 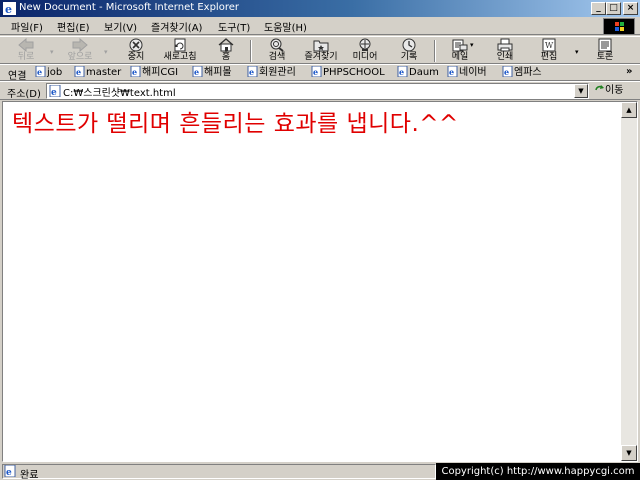 What do you see at coordinates (460, 45) in the screenshot?
I see `mail-icon` at bounding box center [460, 45].